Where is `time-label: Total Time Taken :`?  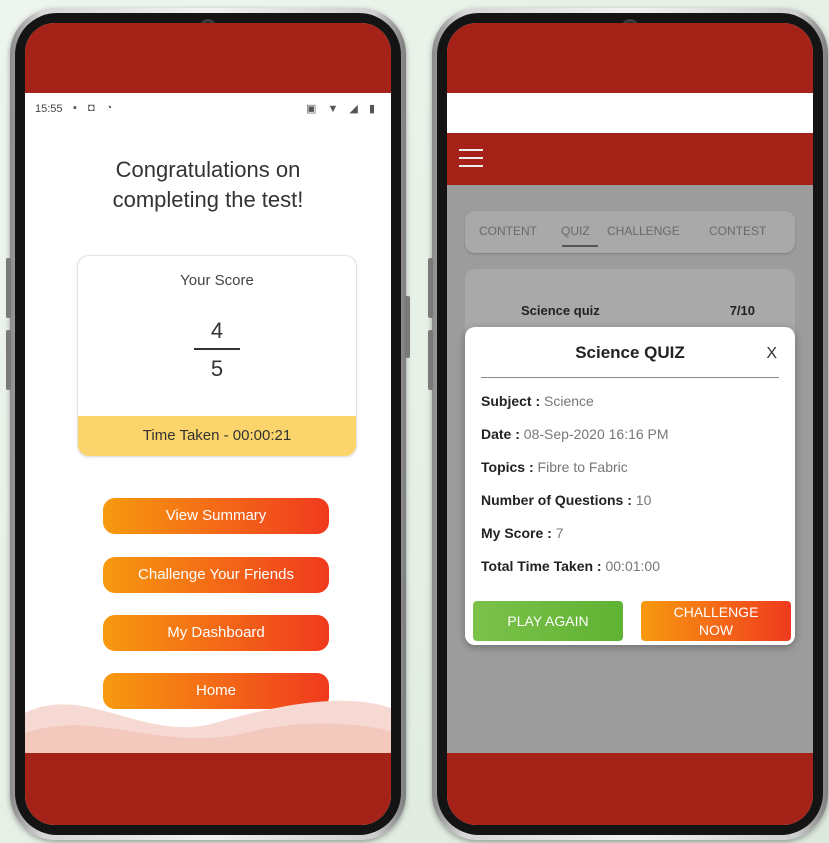
time-label: Total Time Taken : is located at coordinates (541, 566).